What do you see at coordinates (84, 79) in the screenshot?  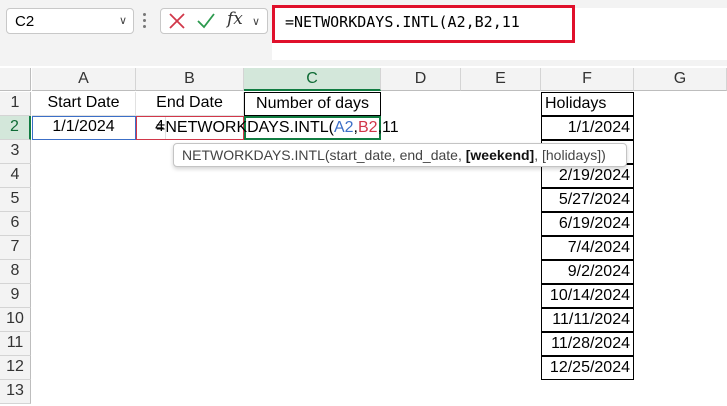 I see `column-header-a: A` at bounding box center [84, 79].